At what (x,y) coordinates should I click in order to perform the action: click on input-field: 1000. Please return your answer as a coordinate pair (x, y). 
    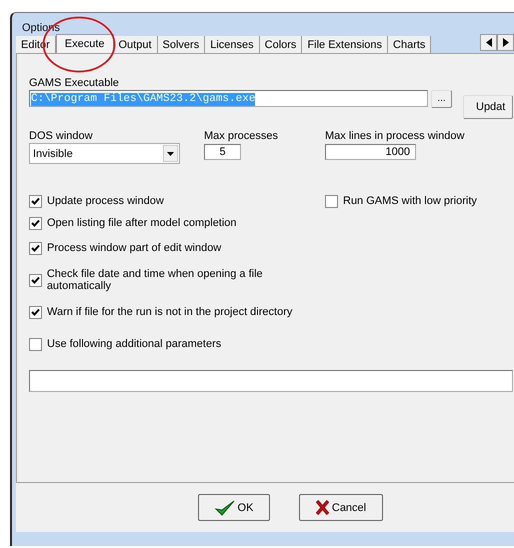
    Looking at the image, I should click on (370, 152).